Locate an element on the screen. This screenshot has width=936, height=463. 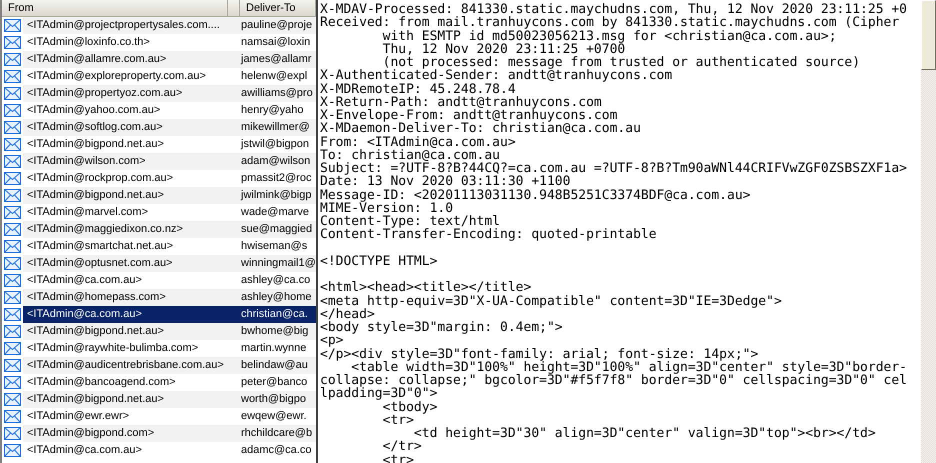
message-row: <ITAdmin@exploreproperty.com.au> helenw@expl is located at coordinates (169, 76).